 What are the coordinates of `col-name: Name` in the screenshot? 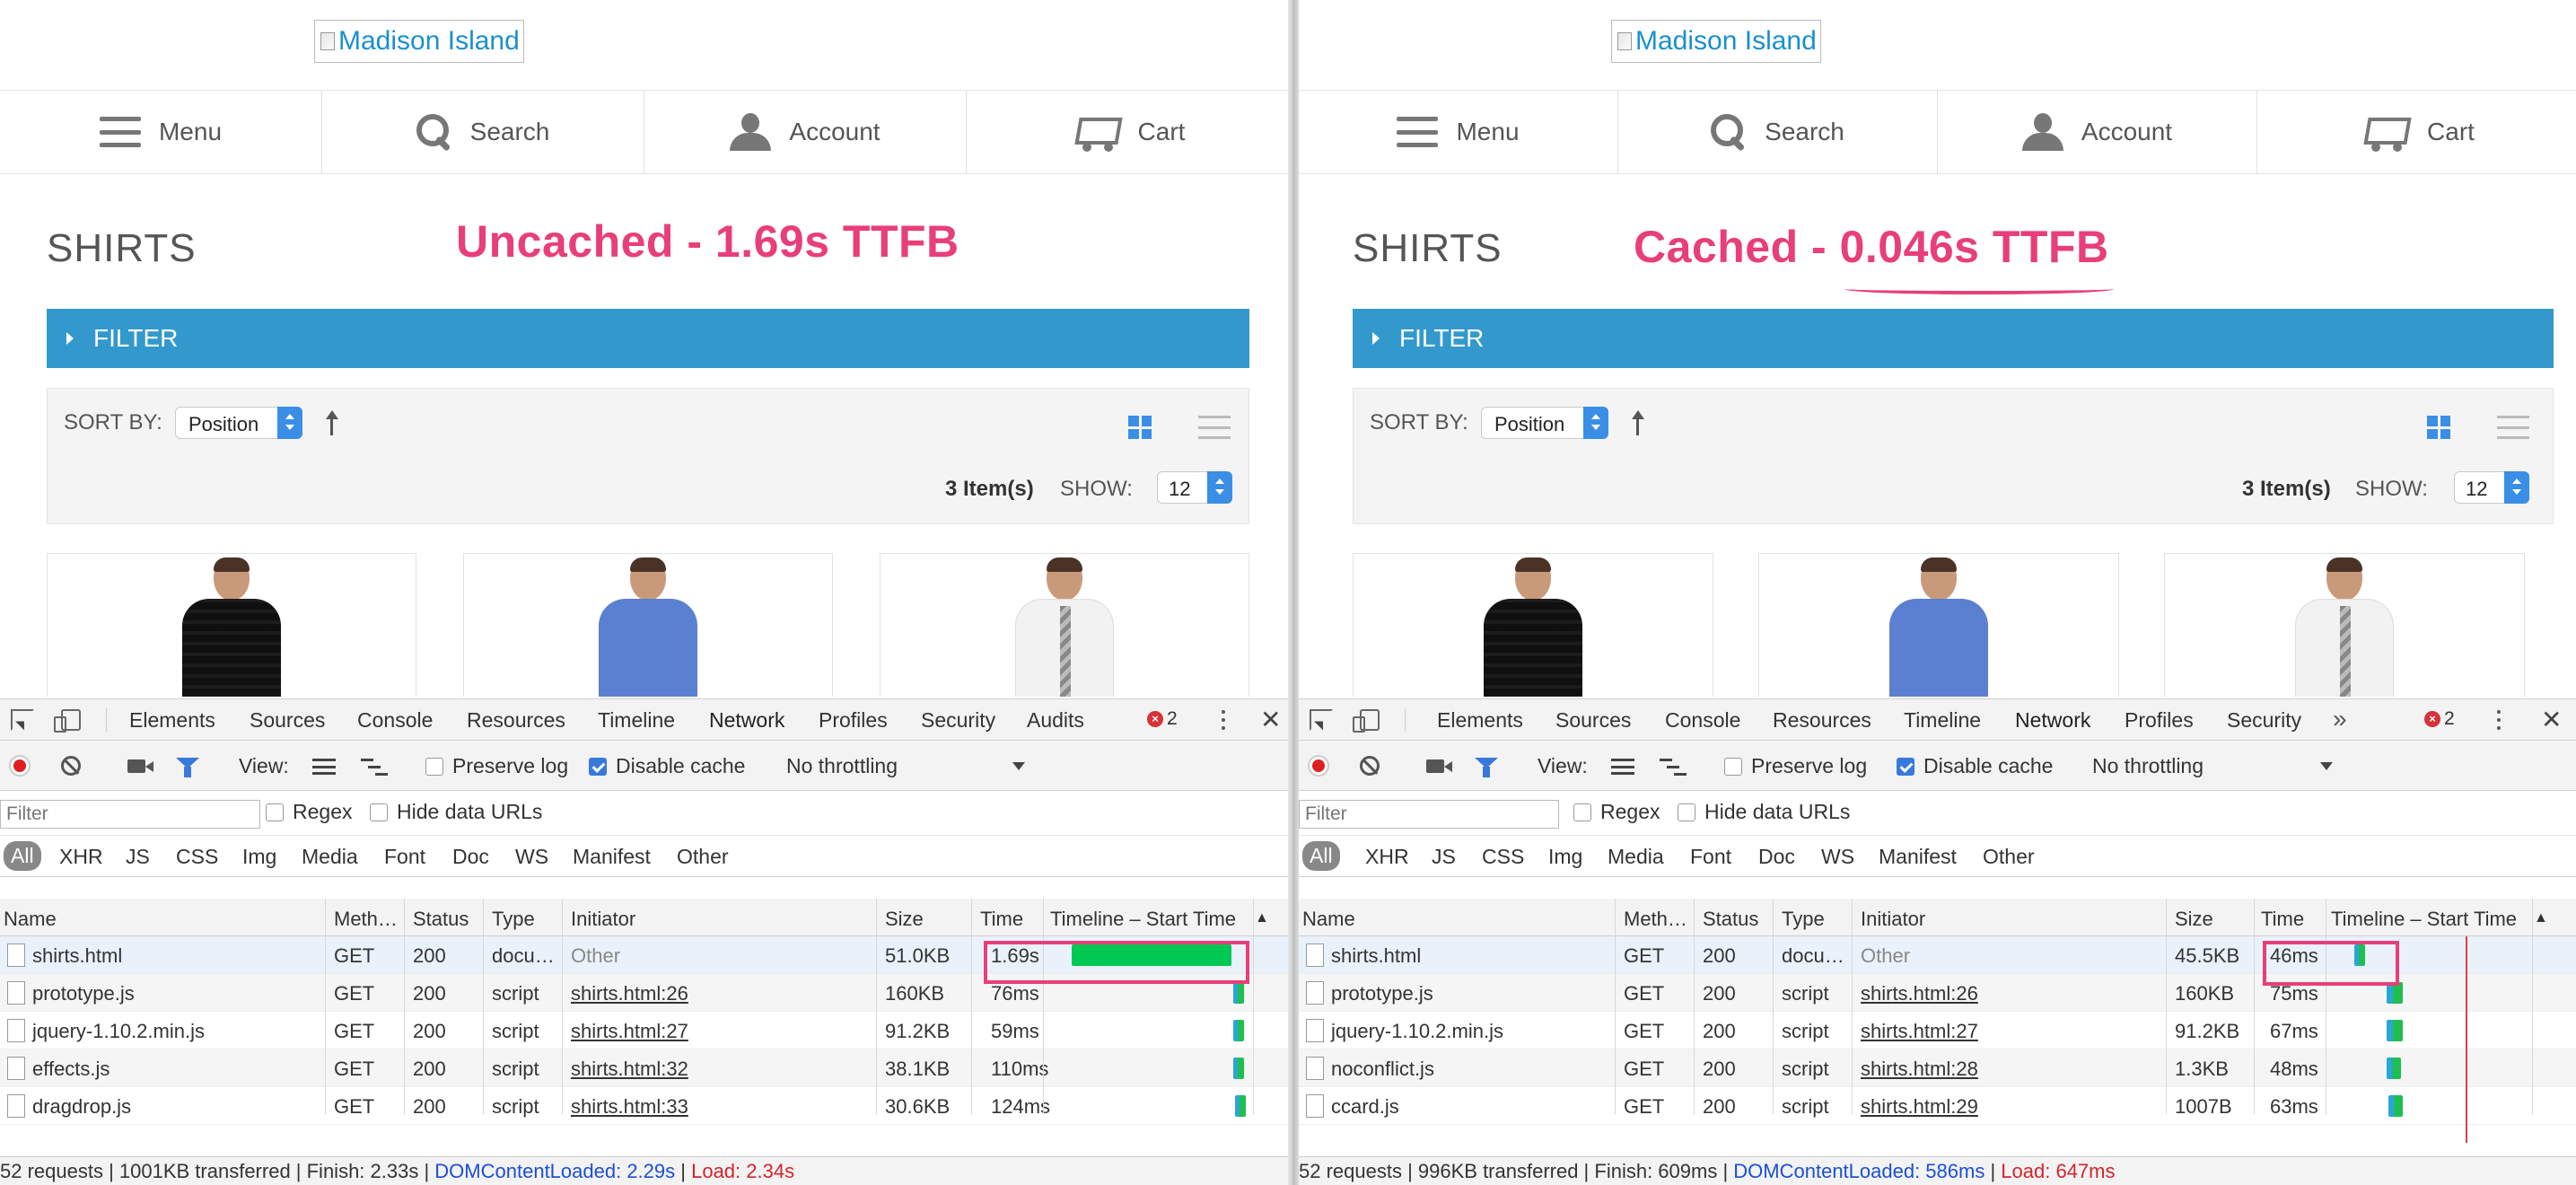 It's located at (1328, 919).